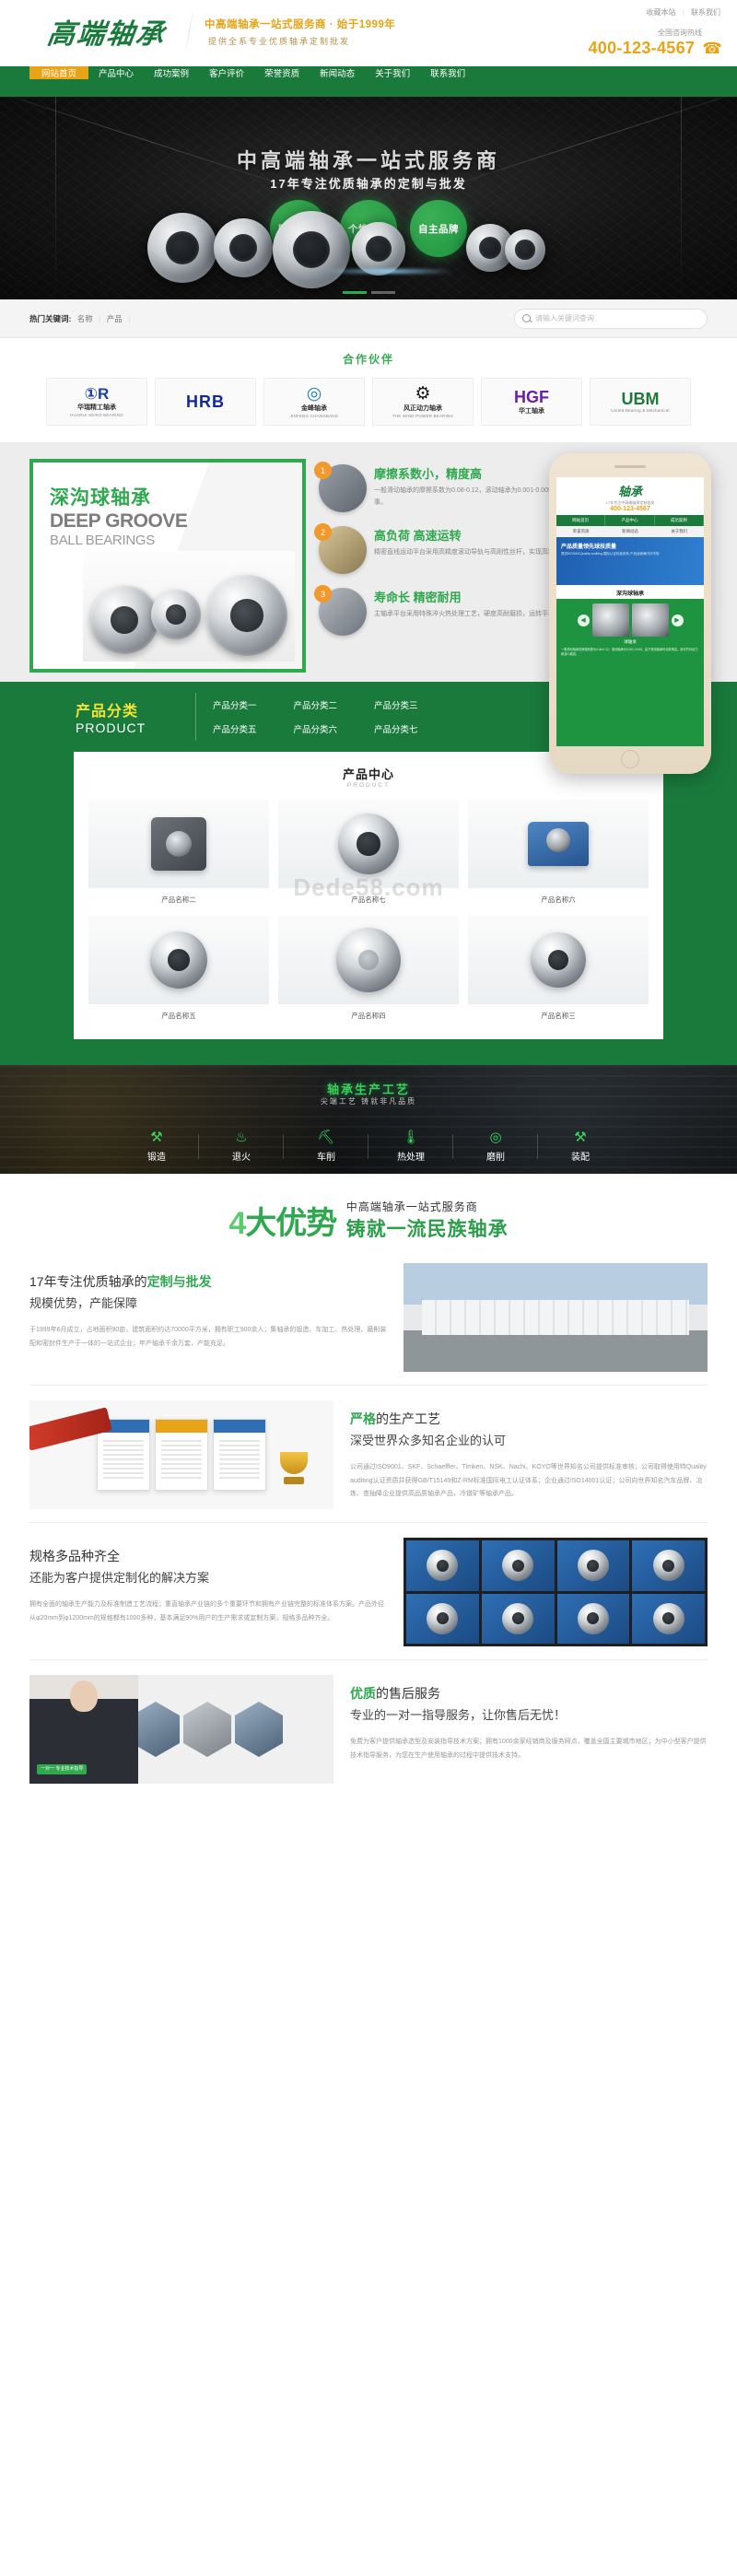 Image resolution: width=737 pixels, height=2576 pixels. Describe the element at coordinates (447, 72) in the screenshot. I see `nav-item-contact: 联系我们` at that location.